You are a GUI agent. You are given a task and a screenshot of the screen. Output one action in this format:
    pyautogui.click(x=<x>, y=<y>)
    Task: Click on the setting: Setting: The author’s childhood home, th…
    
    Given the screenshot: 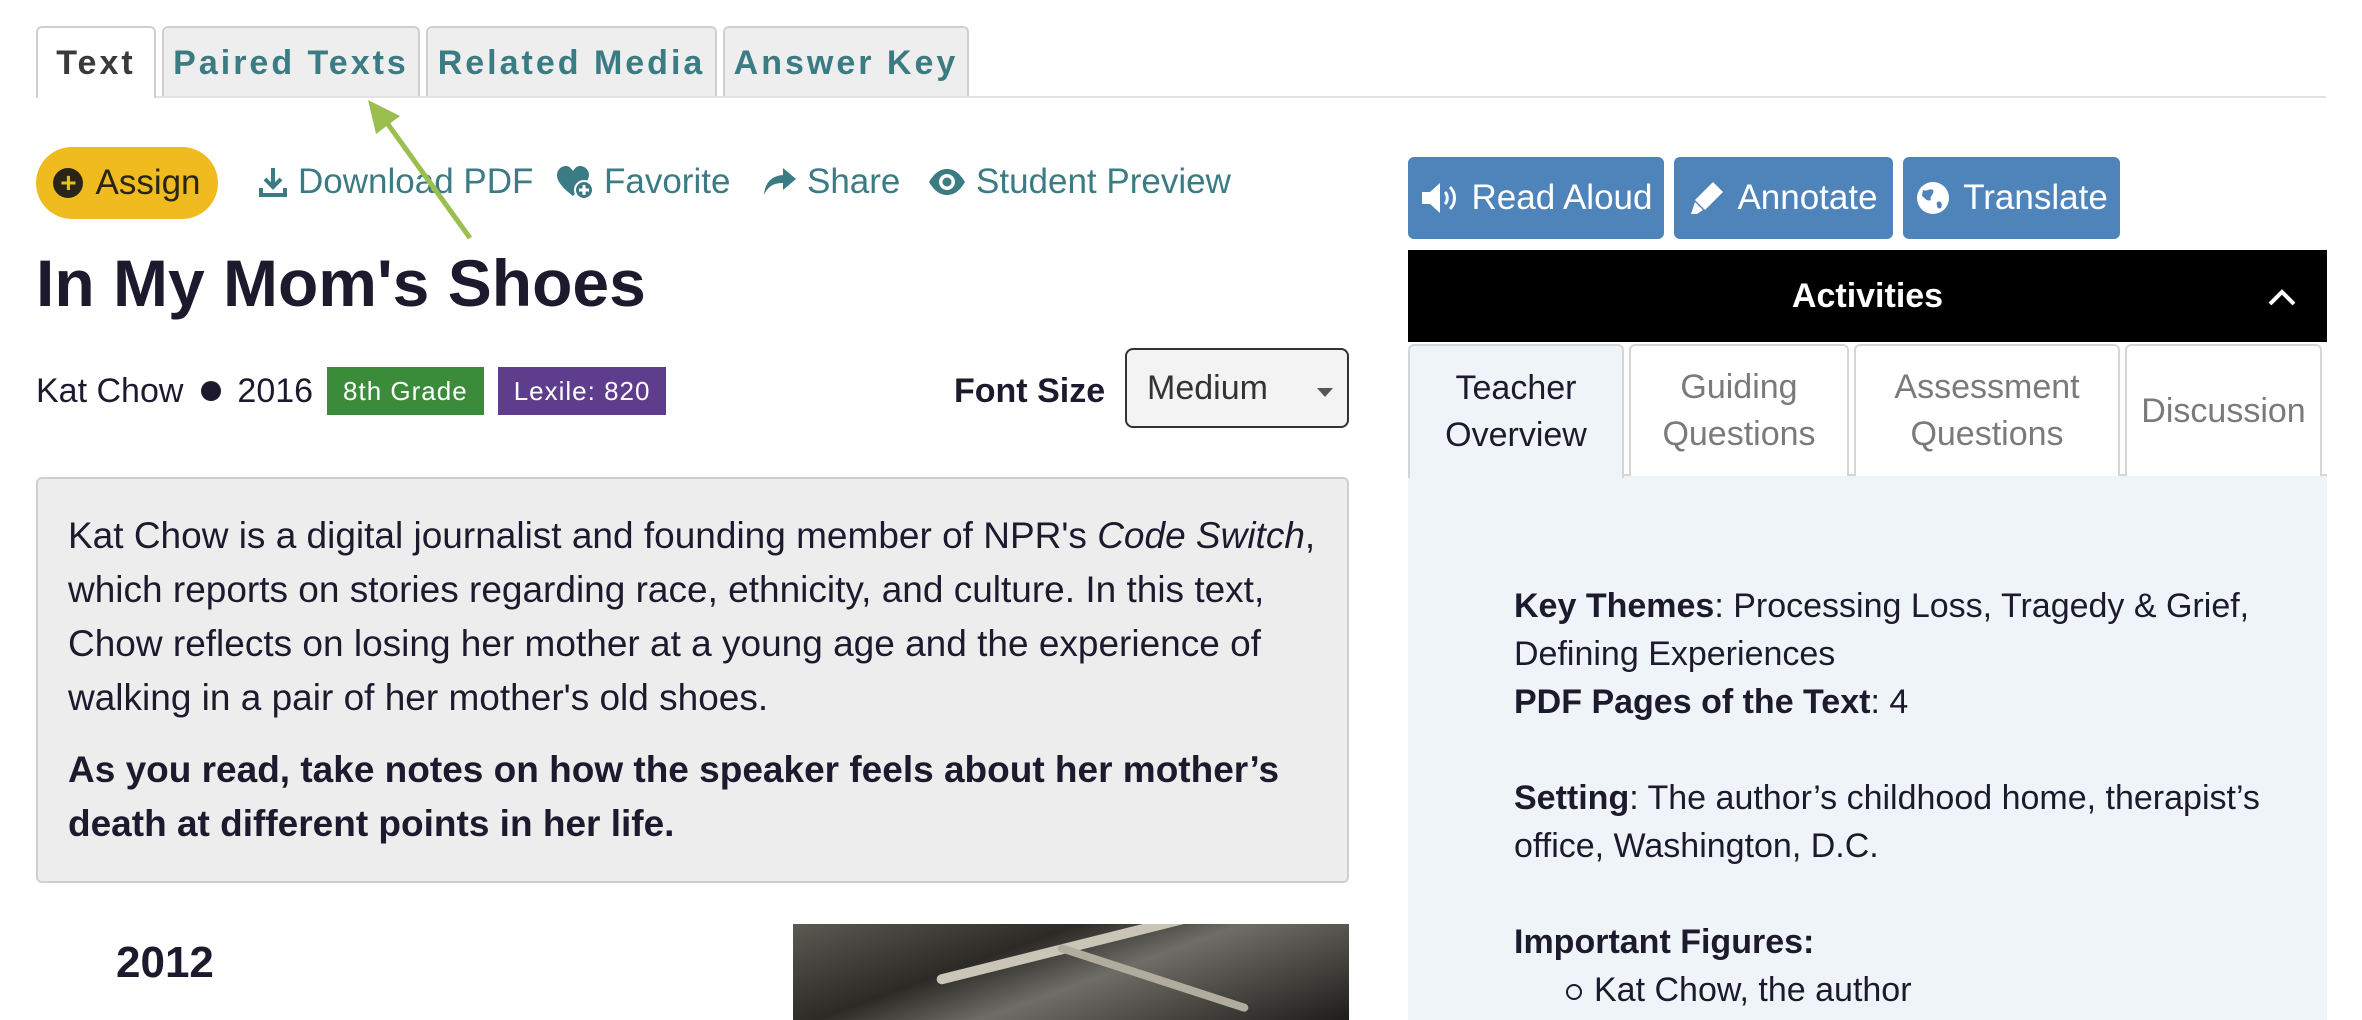 What is the action you would take?
    pyautogui.click(x=1904, y=822)
    